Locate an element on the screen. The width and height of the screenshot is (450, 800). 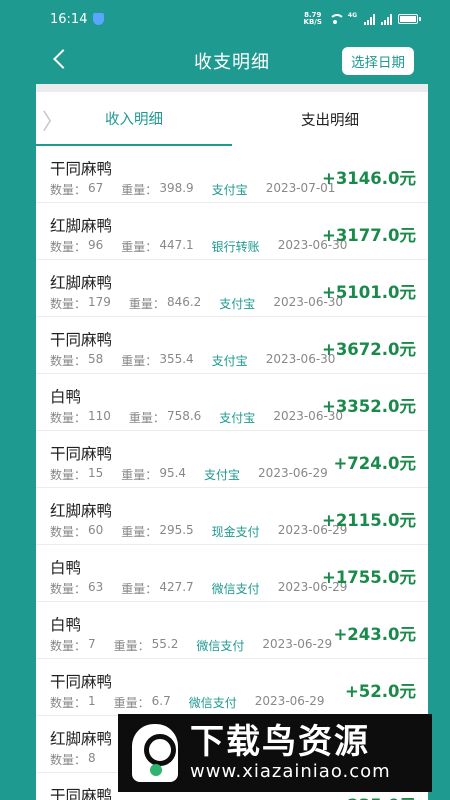
record-meta: 数量： 8 is located at coordinates (82, 759).